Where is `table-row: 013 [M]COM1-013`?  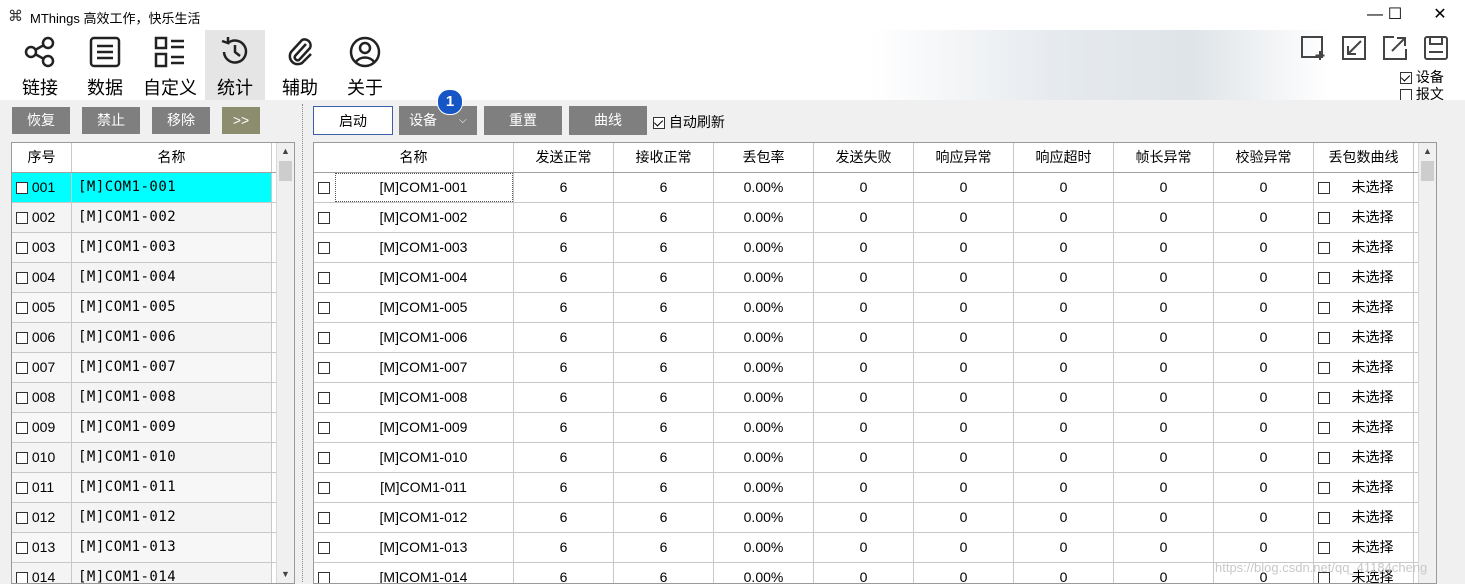
table-row: 013 [M]COM1-013 is located at coordinates (144, 548).